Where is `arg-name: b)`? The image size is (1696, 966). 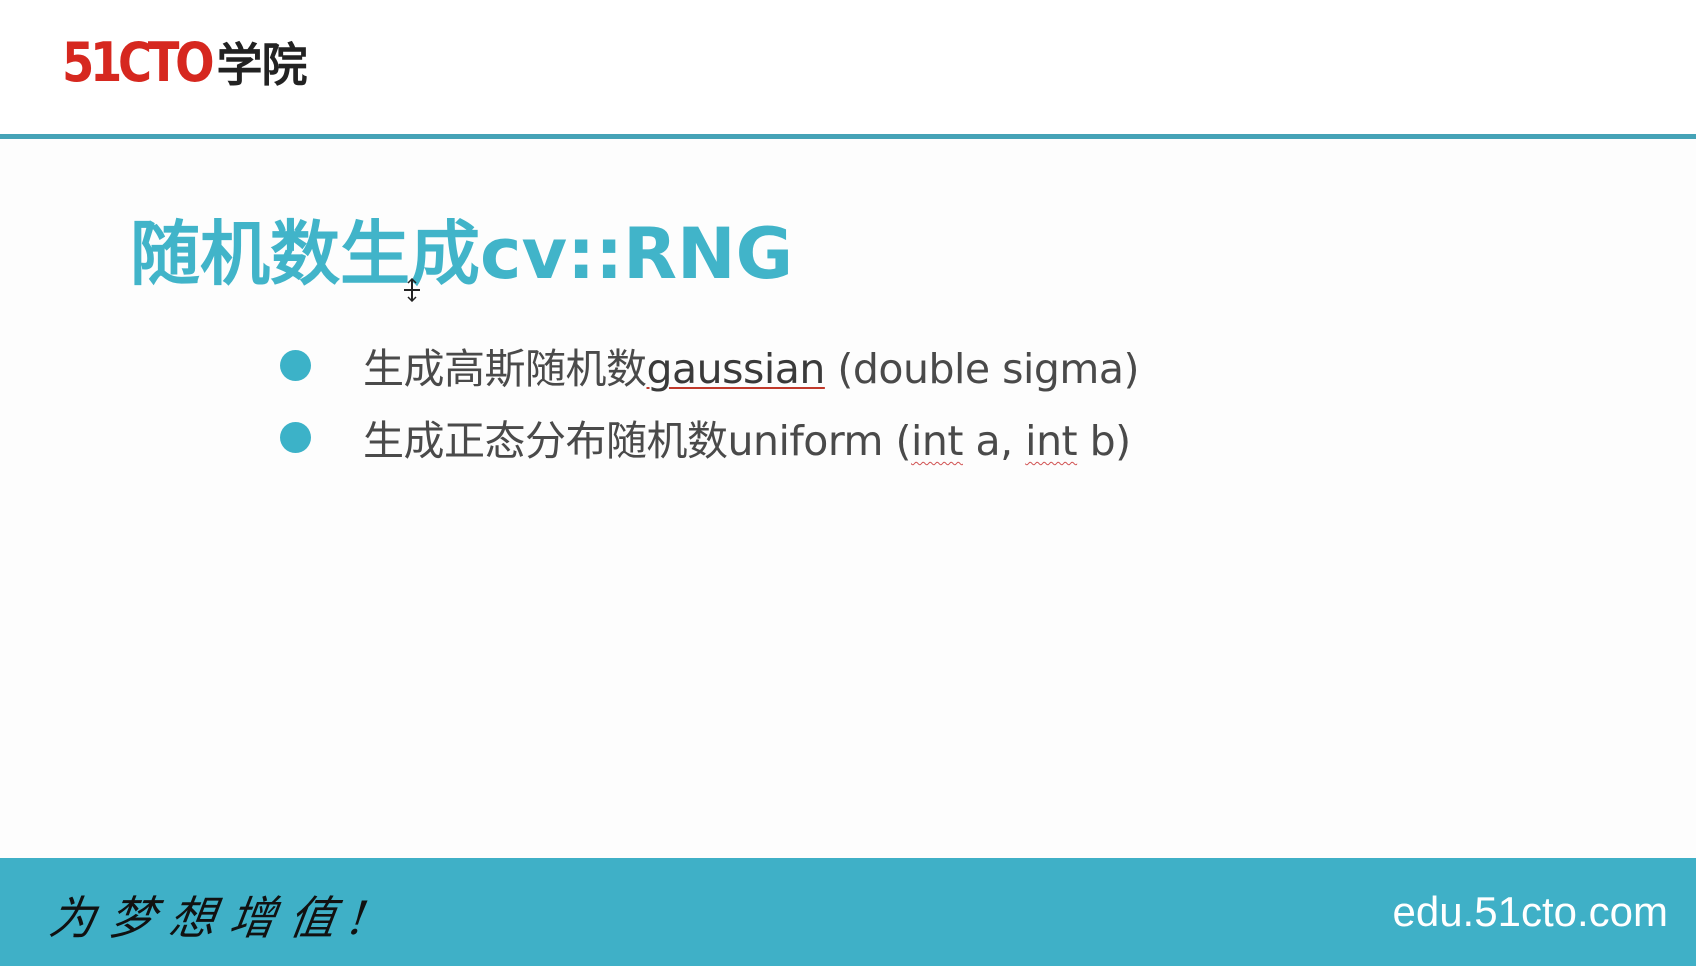 arg-name: b) is located at coordinates (1104, 441).